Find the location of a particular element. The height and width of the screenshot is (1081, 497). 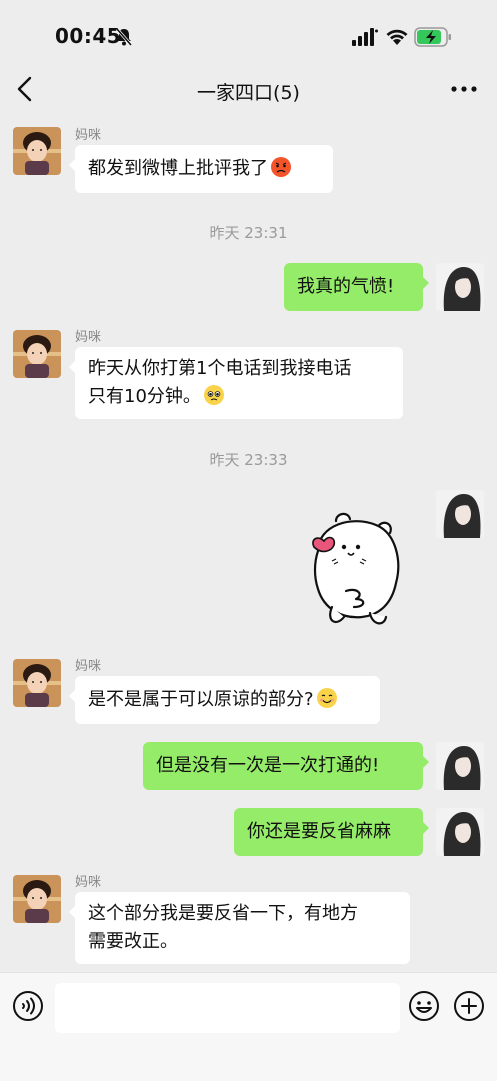

message-text: 但是没有一次是一次打通的! is located at coordinates (268, 765).